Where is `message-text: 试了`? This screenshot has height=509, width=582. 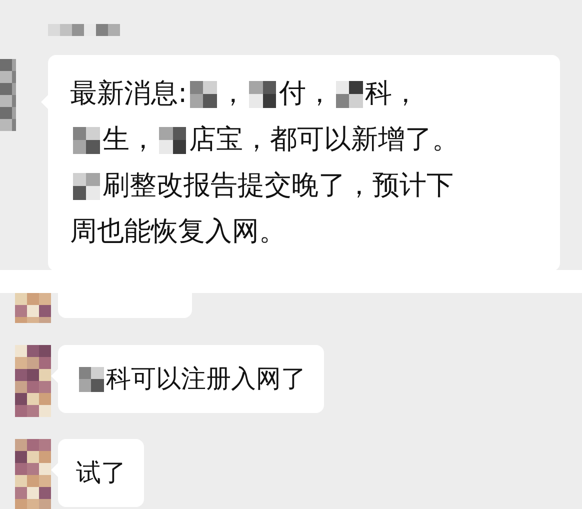 message-text: 试了 is located at coordinates (101, 473).